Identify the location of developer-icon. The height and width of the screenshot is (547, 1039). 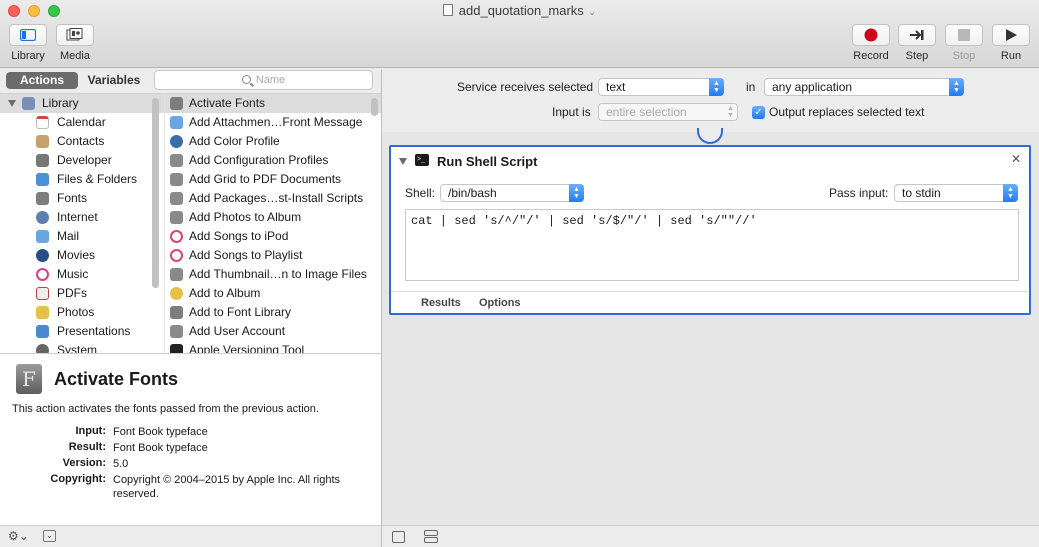
(42, 160).